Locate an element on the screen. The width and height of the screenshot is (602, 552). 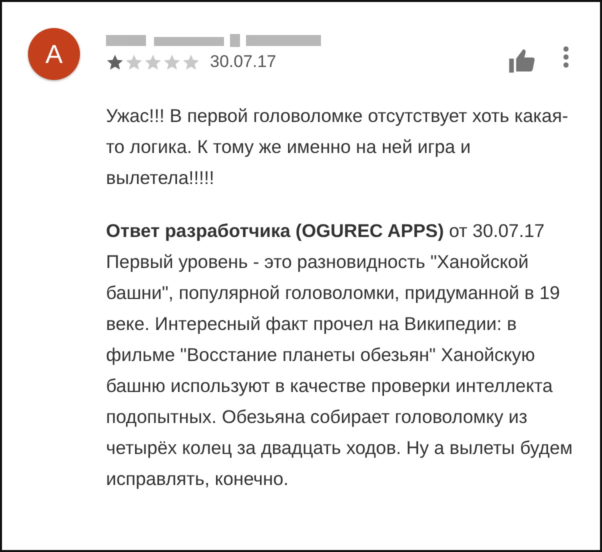
review-text: Ужас!!! В первой головоломке отсутствует хоть какая-то логика. К тому же именно на ней игра и вылетела!!!!! is located at coordinates (338, 147).